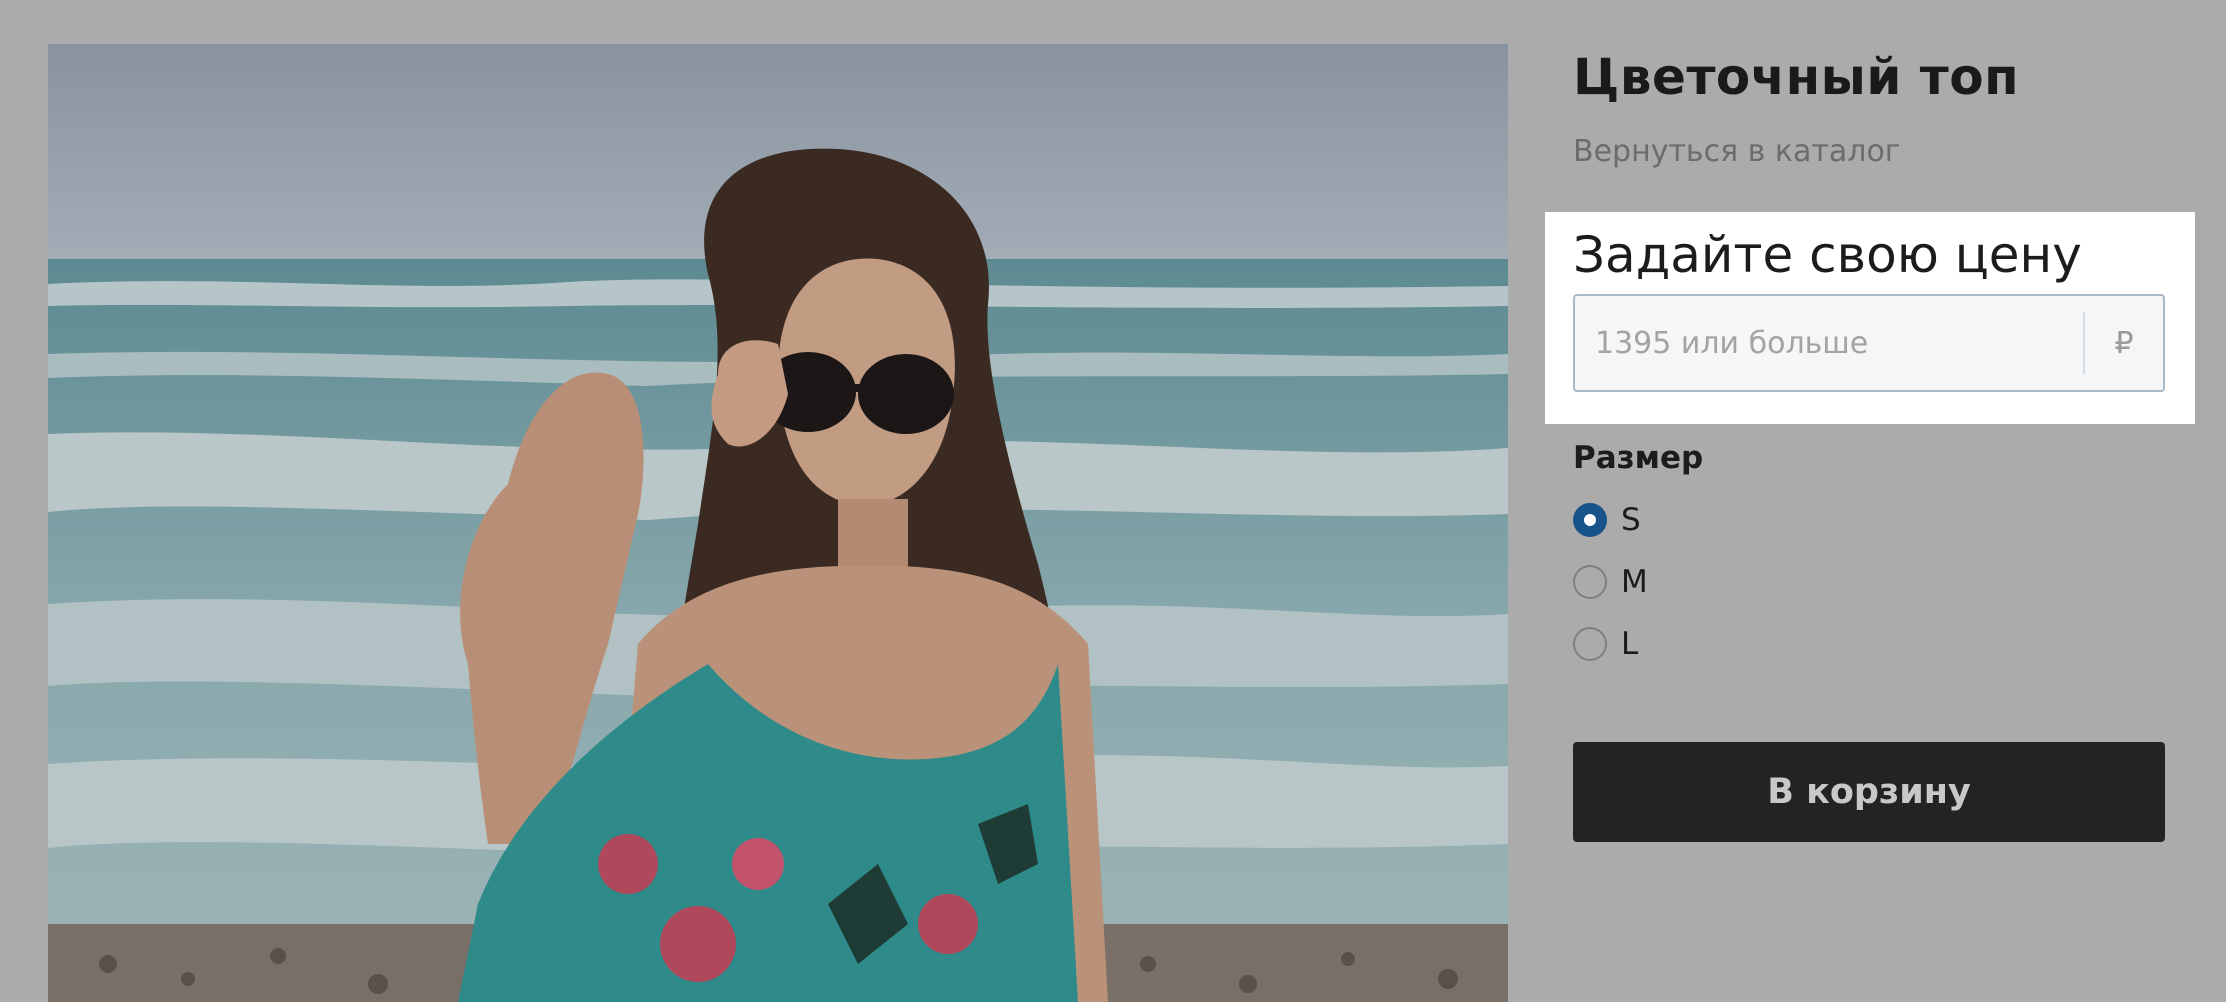 Image resolution: width=2226 pixels, height=1002 pixels. I want to click on size-option-label: S, so click(1631, 520).